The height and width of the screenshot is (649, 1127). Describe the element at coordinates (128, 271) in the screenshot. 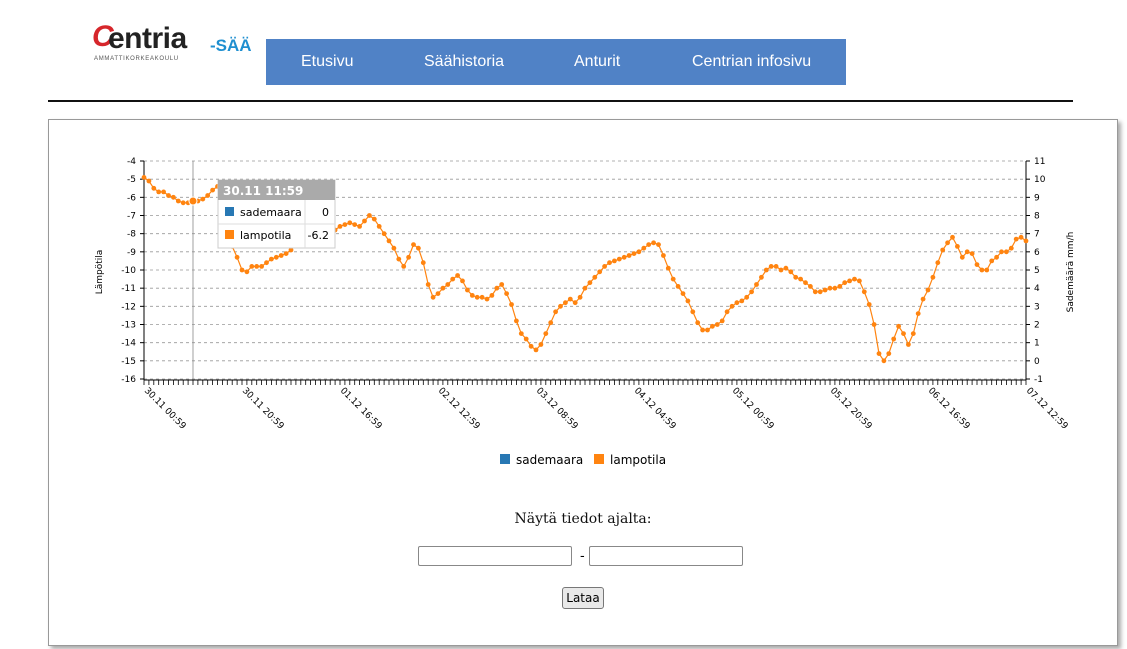

I see `left-tick-label: -10` at that location.